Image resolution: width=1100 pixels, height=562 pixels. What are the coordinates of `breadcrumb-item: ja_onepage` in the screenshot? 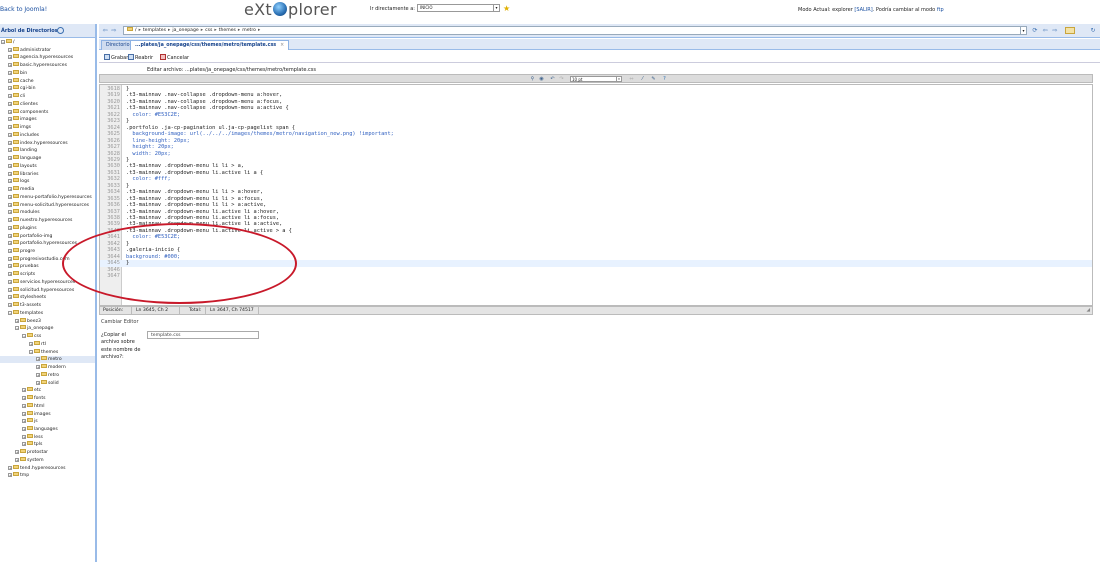 It's located at (185, 30).